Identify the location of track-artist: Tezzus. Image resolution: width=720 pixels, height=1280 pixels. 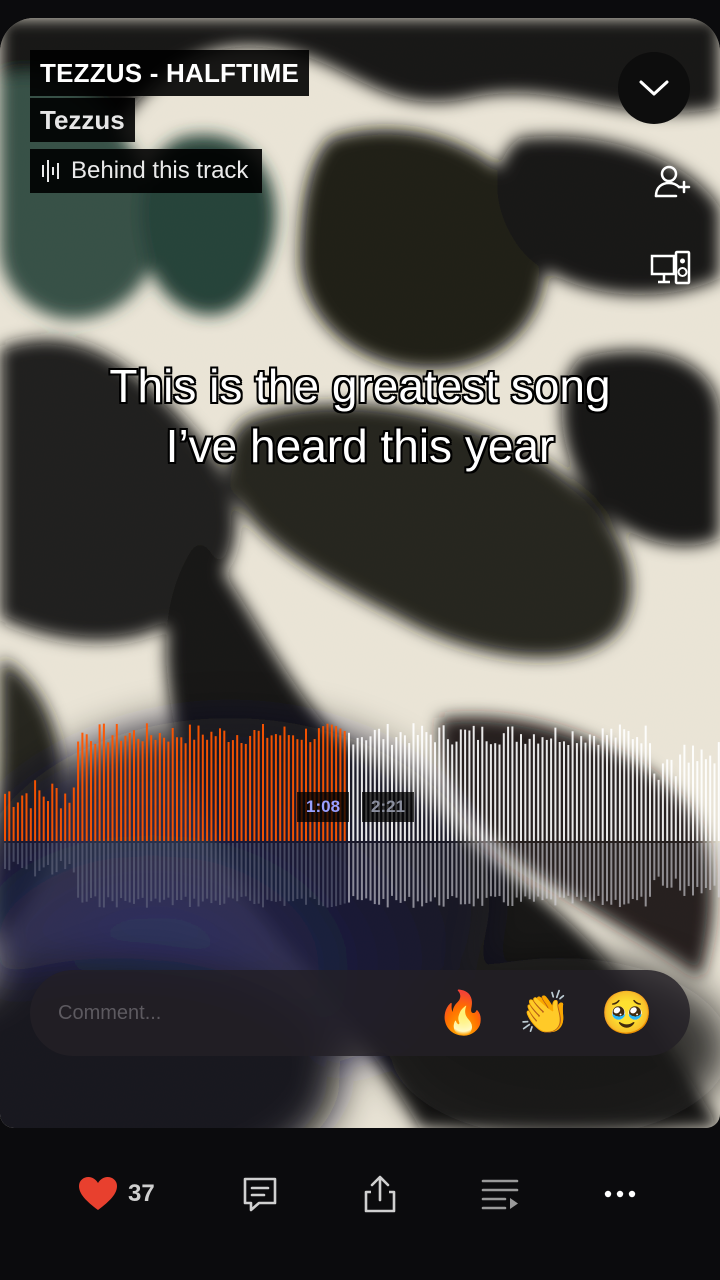
(82, 120).